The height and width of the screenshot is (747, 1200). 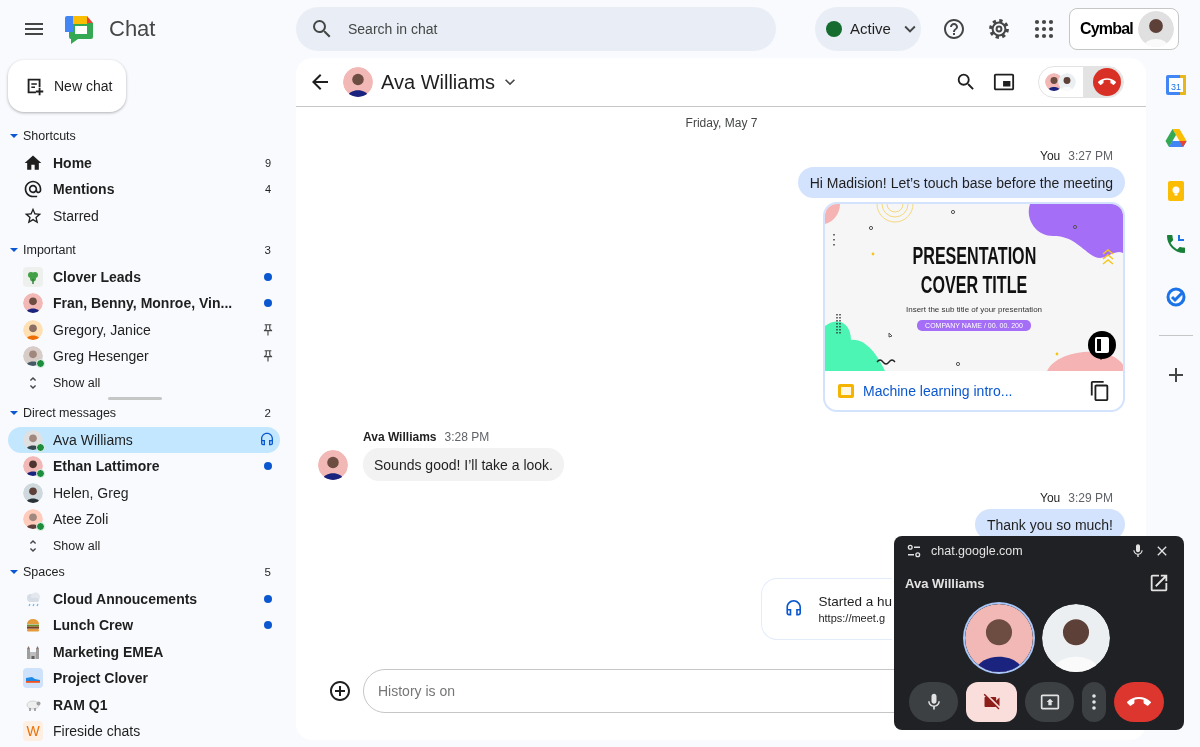 I want to click on message-time: 3:29 PM, so click(x=1090, y=498).